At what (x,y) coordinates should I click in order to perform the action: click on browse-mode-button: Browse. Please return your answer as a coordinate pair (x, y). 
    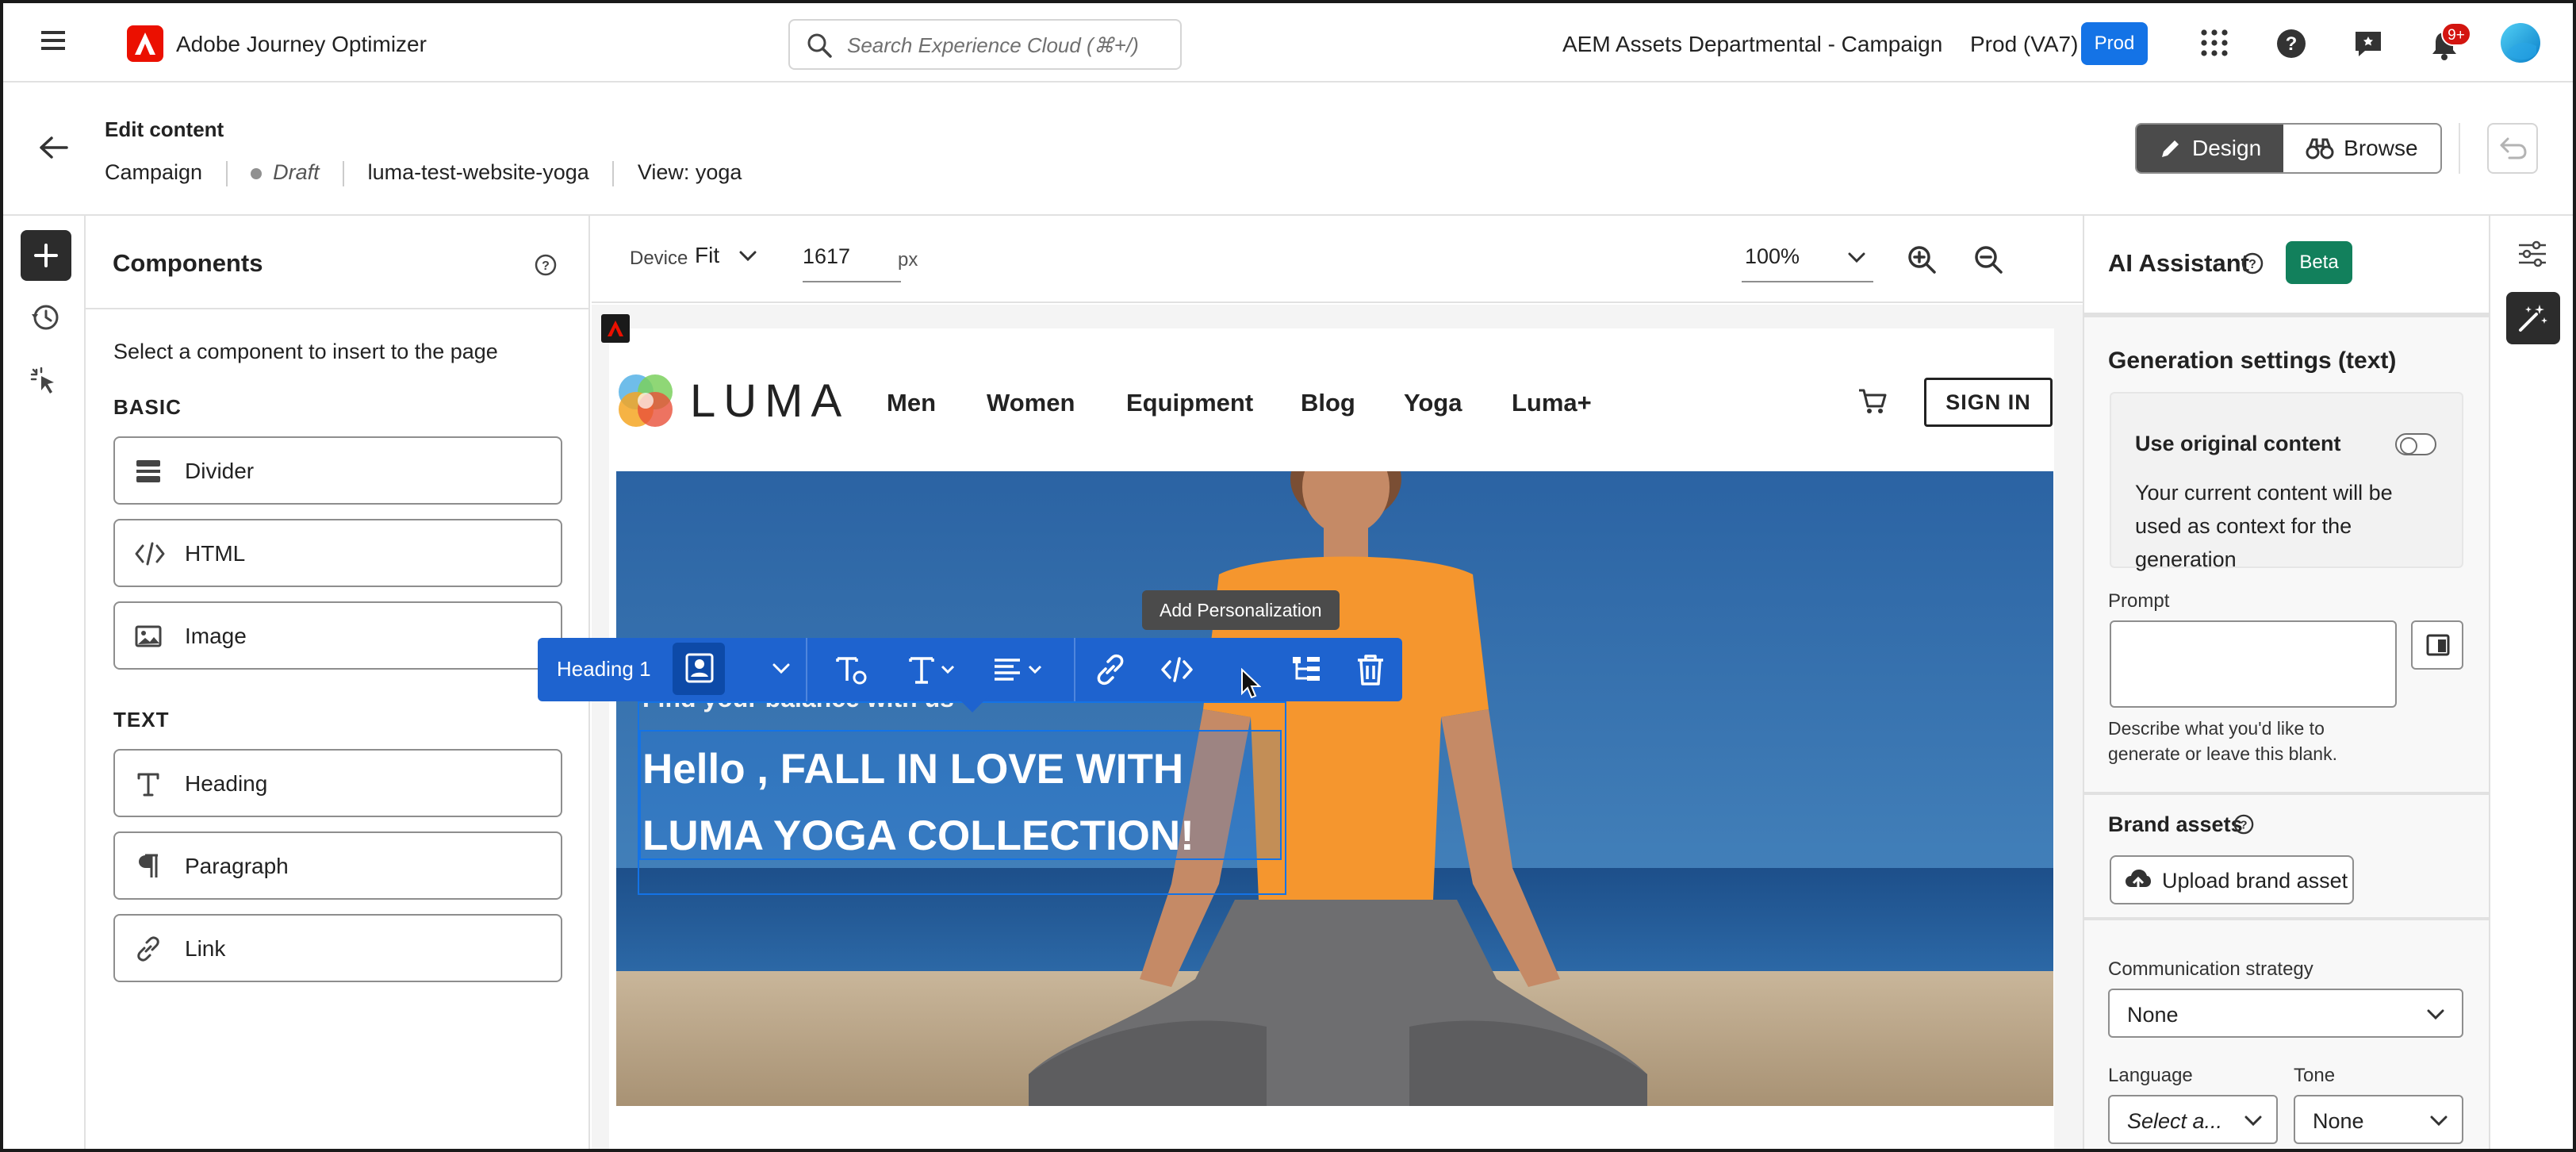
    Looking at the image, I should click on (2361, 148).